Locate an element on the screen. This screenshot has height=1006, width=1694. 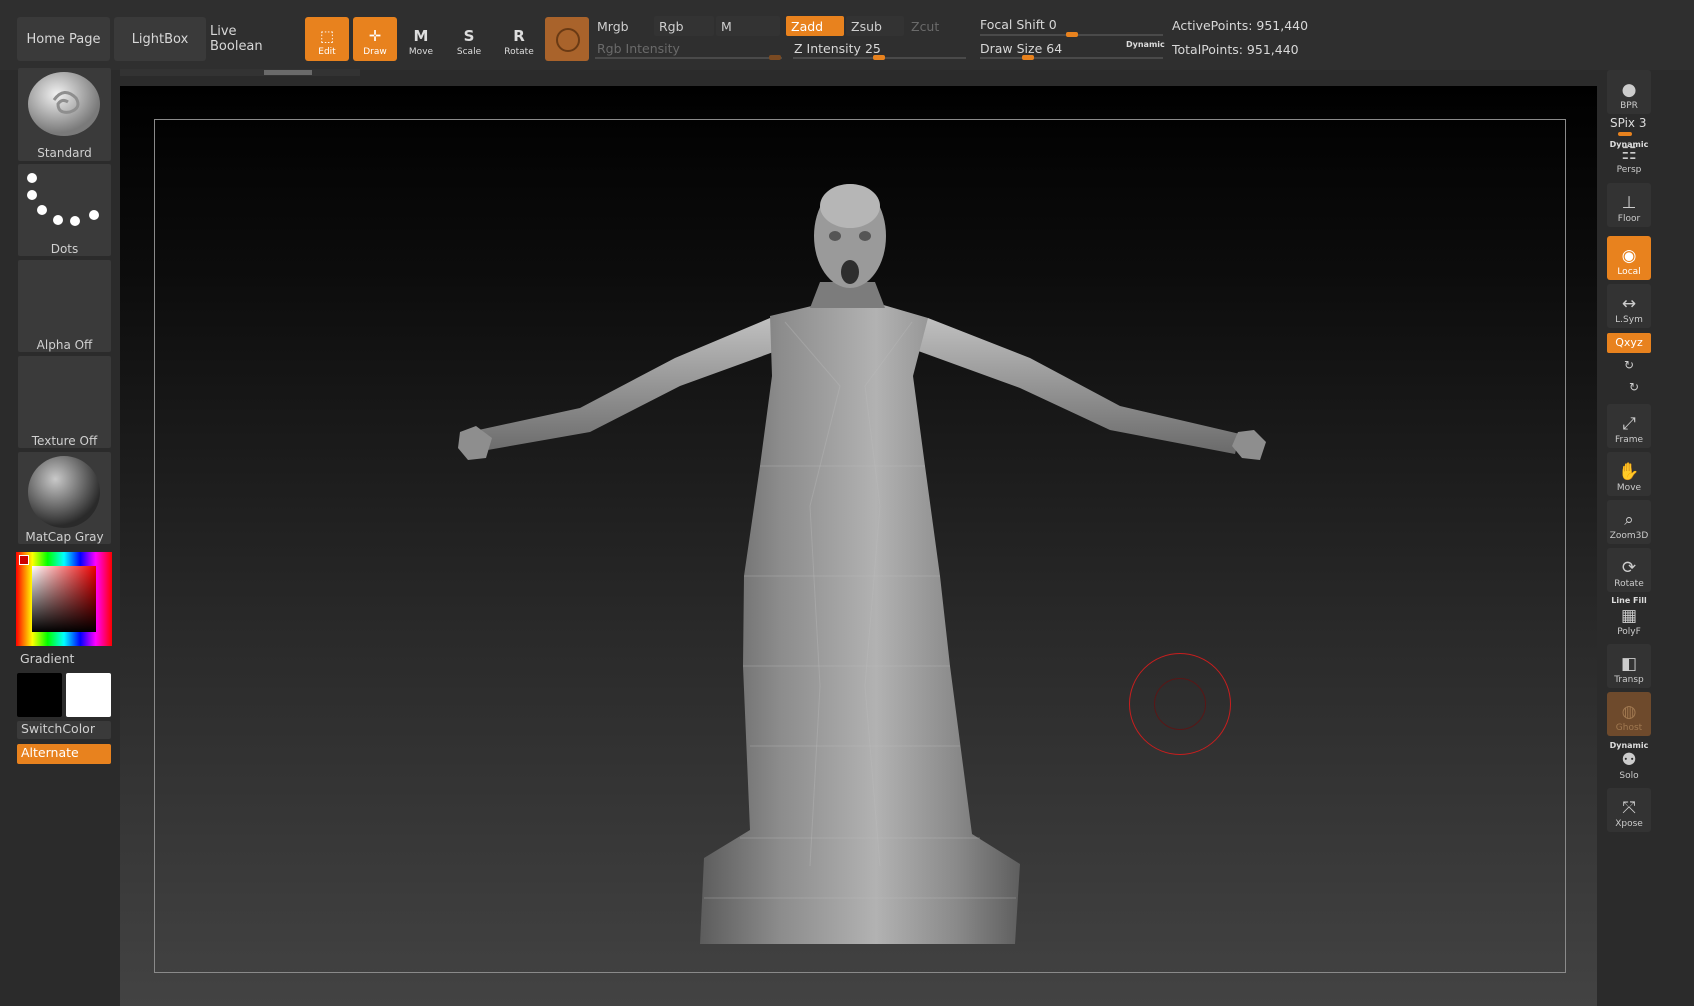
color-picker-square is located at coordinates (64, 599).